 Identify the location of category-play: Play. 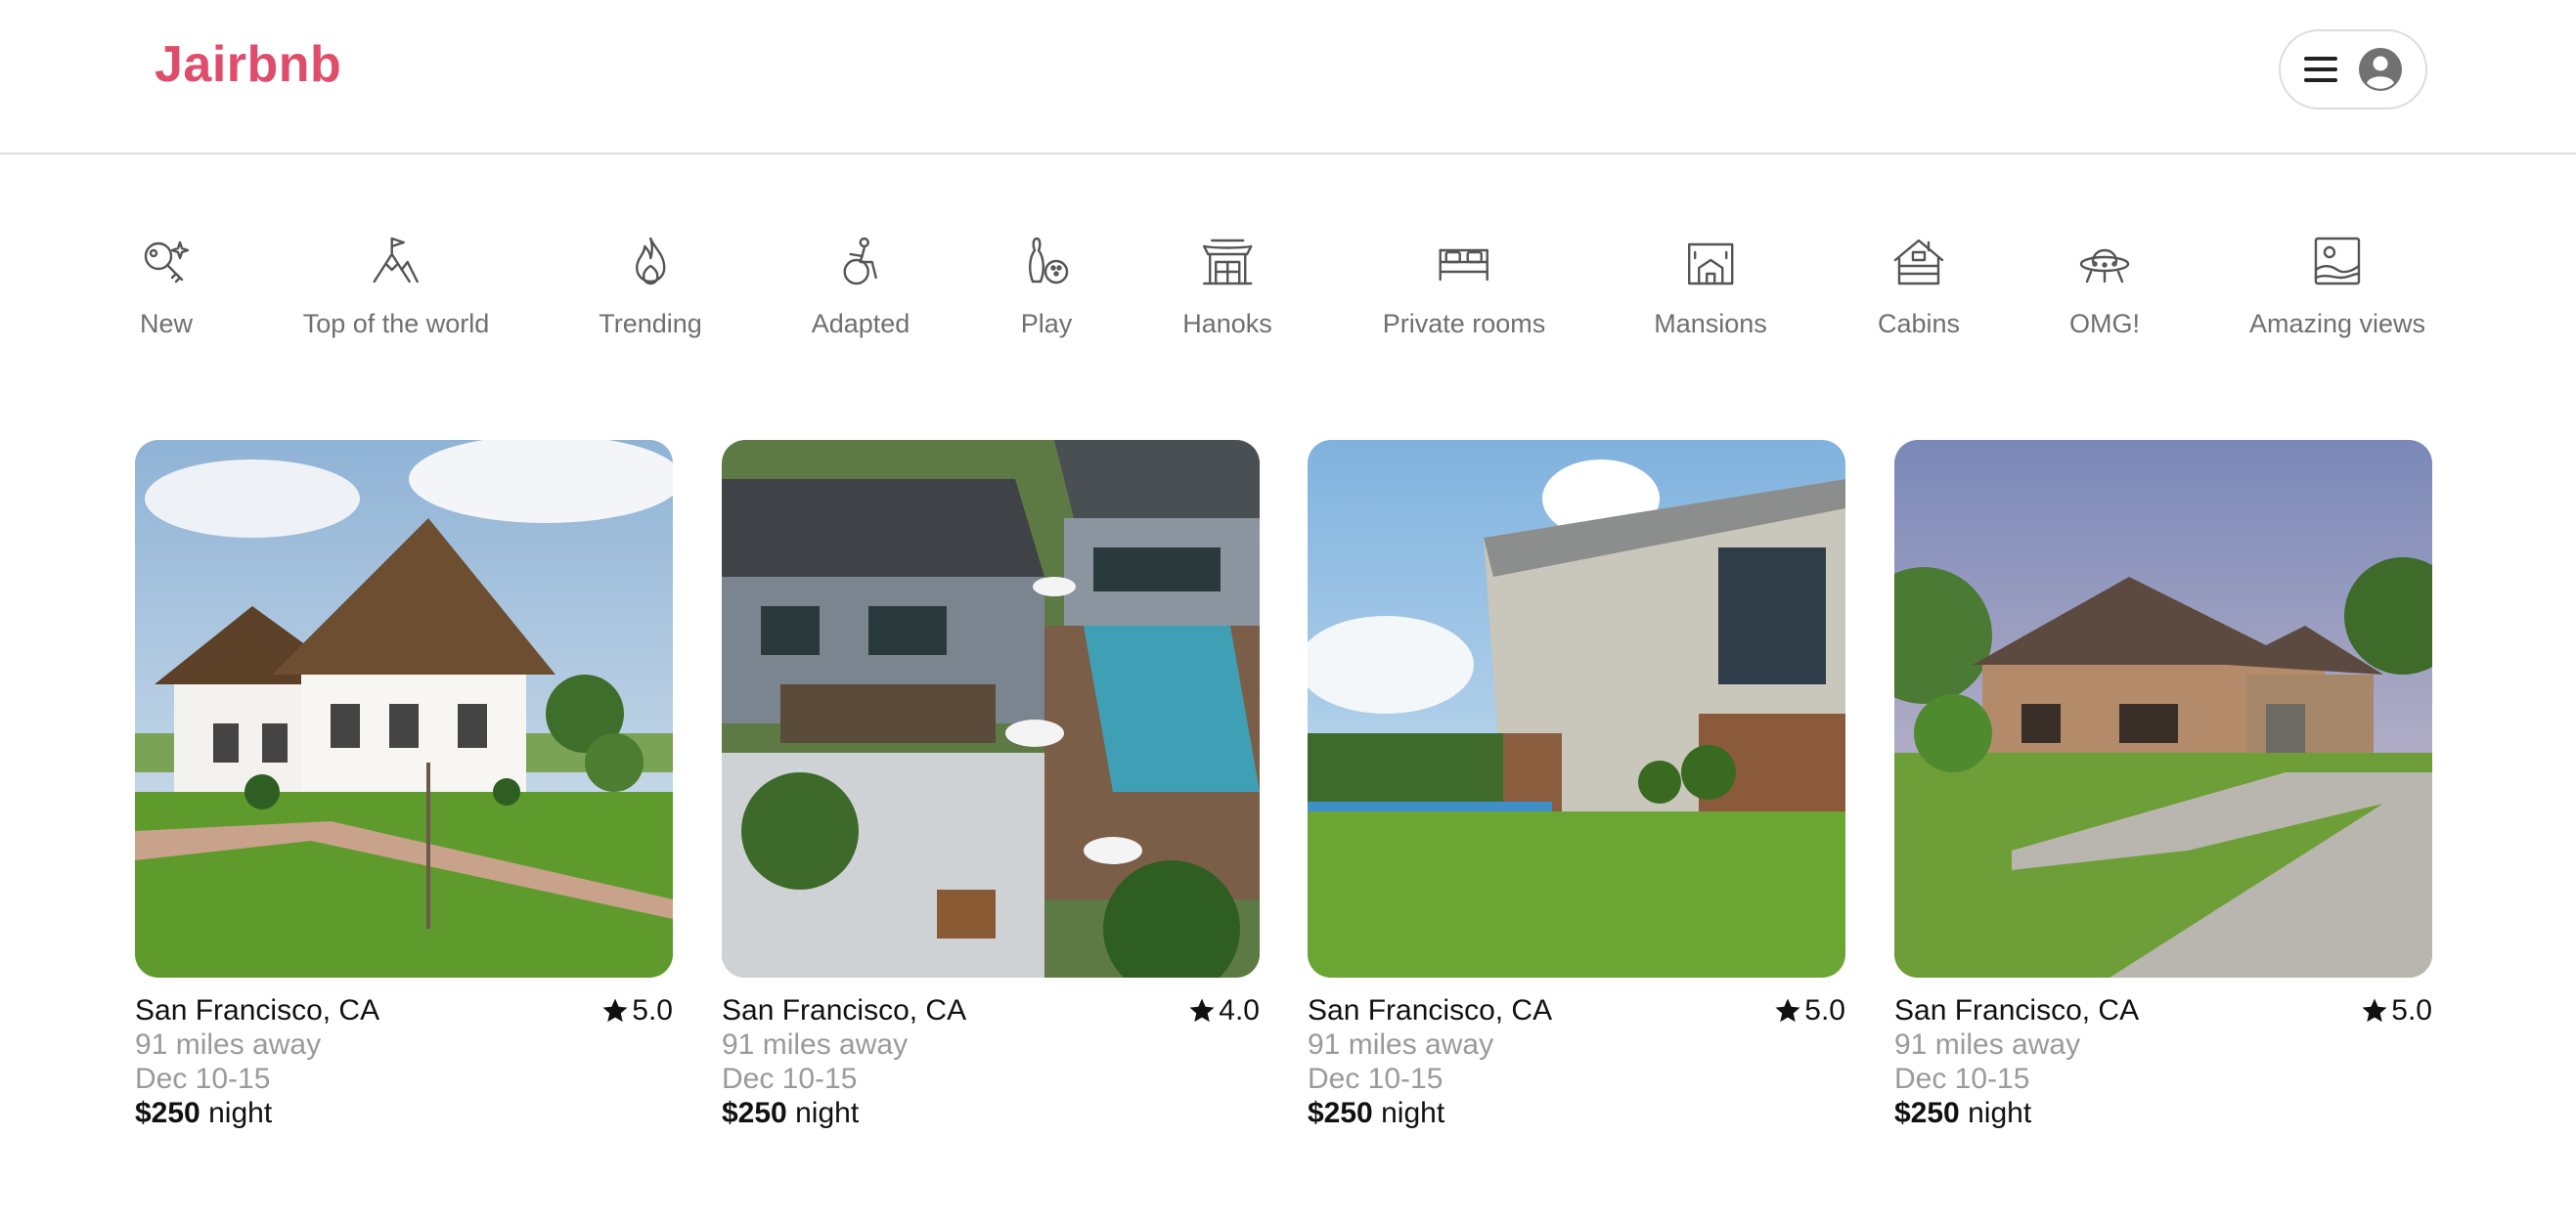
(1046, 286).